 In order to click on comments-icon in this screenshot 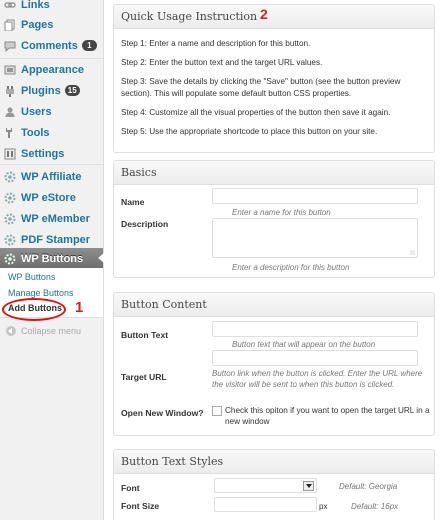, I will do `click(10, 46)`.